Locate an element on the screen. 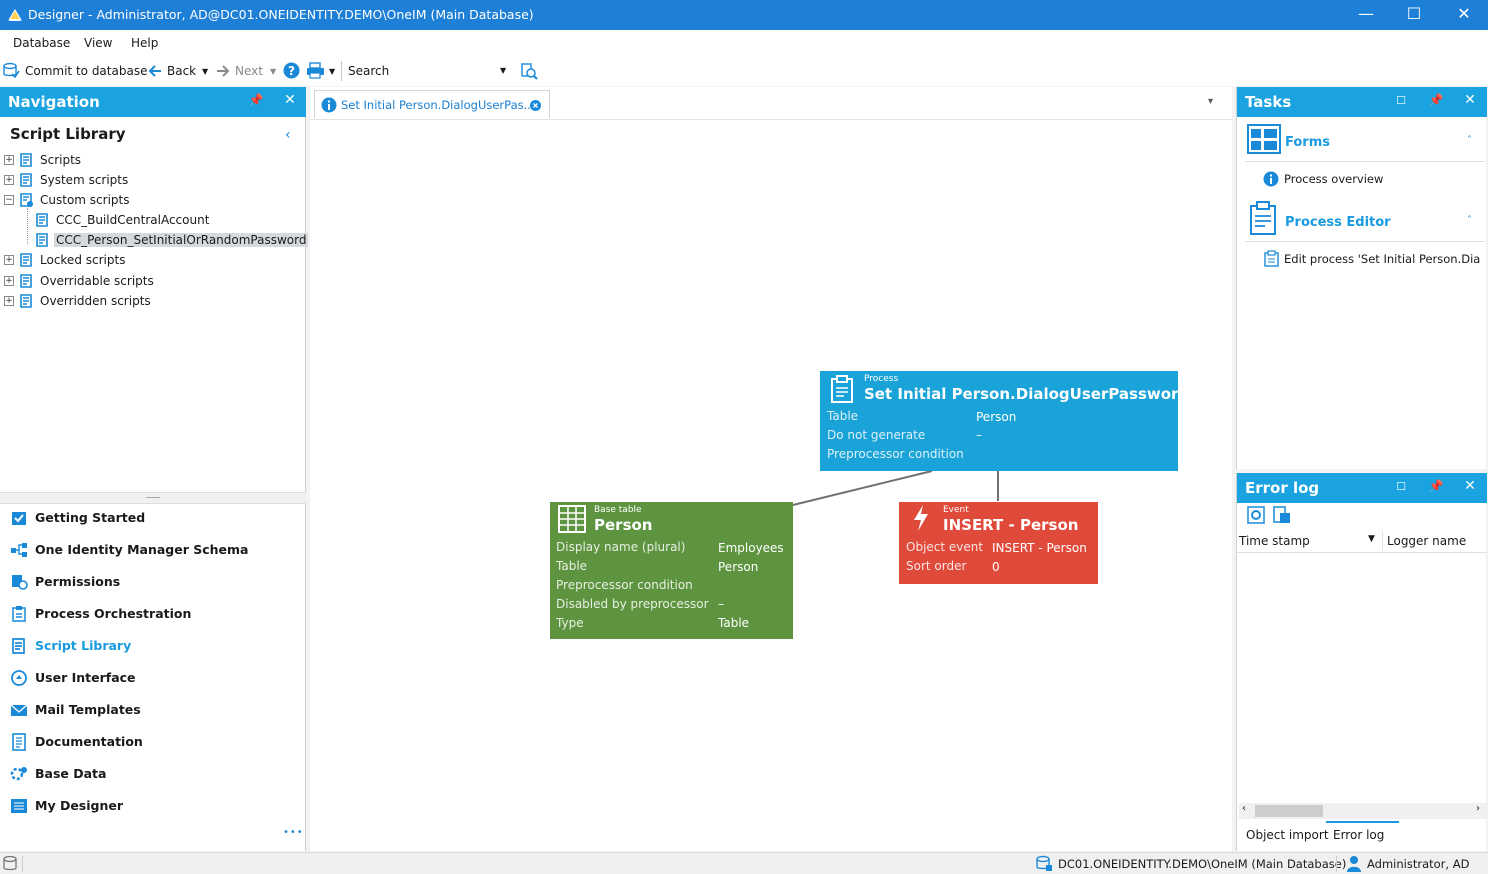 The height and width of the screenshot is (874, 1488). back-button: Back is located at coordinates (181, 71).